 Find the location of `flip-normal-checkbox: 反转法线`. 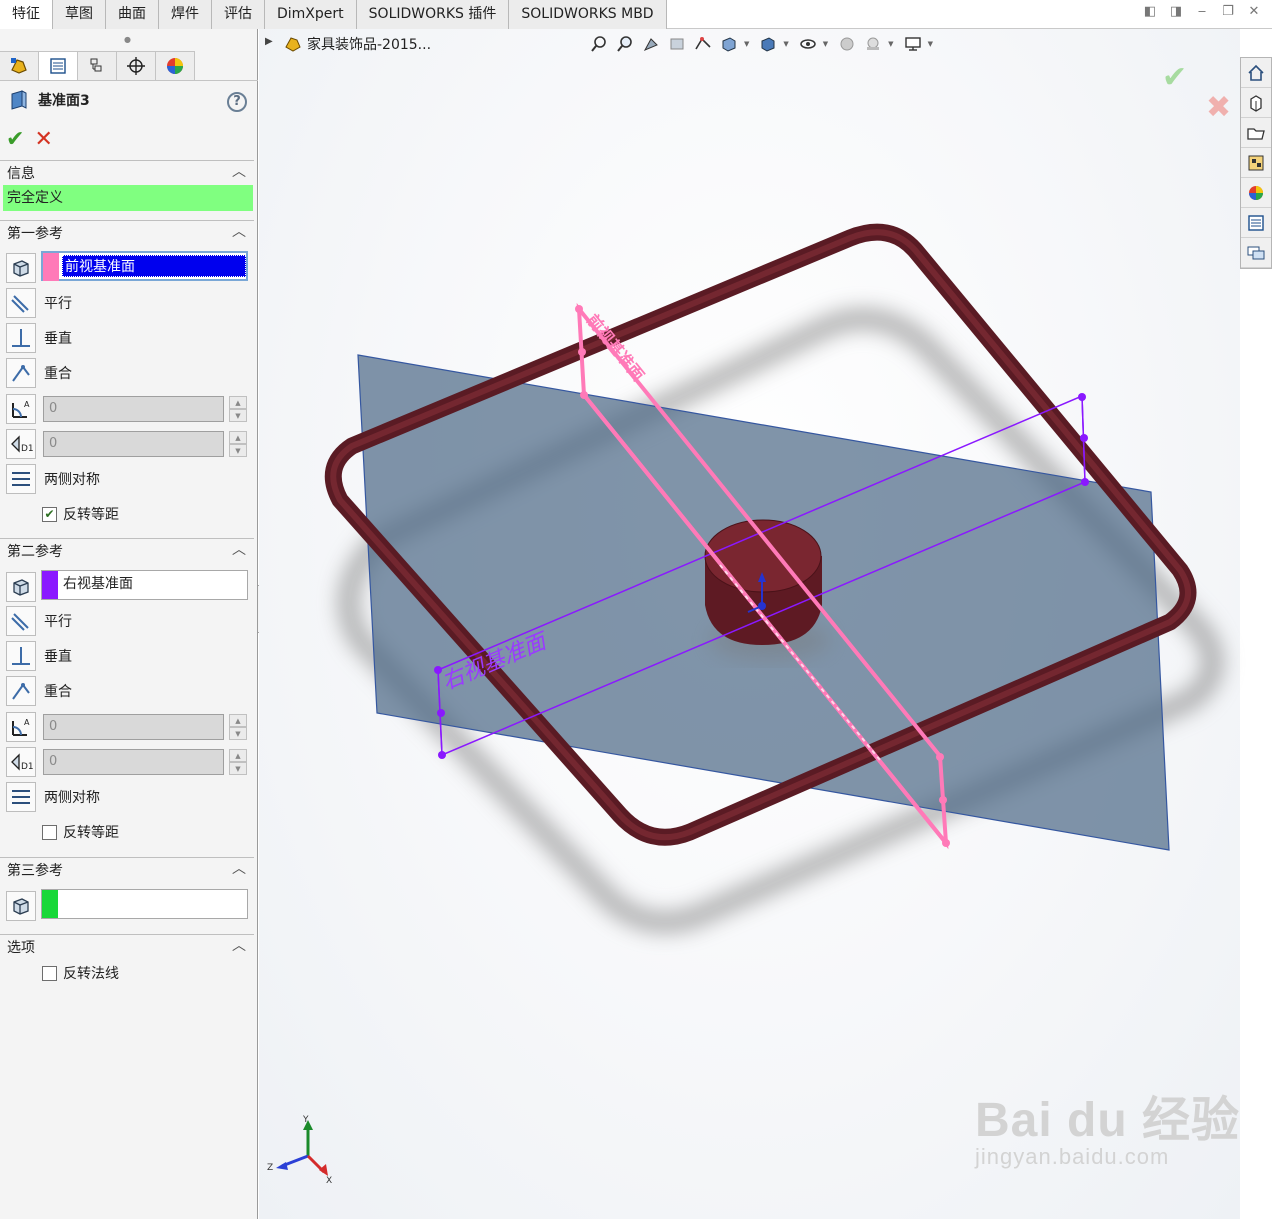

flip-normal-checkbox: 反转法线 is located at coordinates (80, 973).